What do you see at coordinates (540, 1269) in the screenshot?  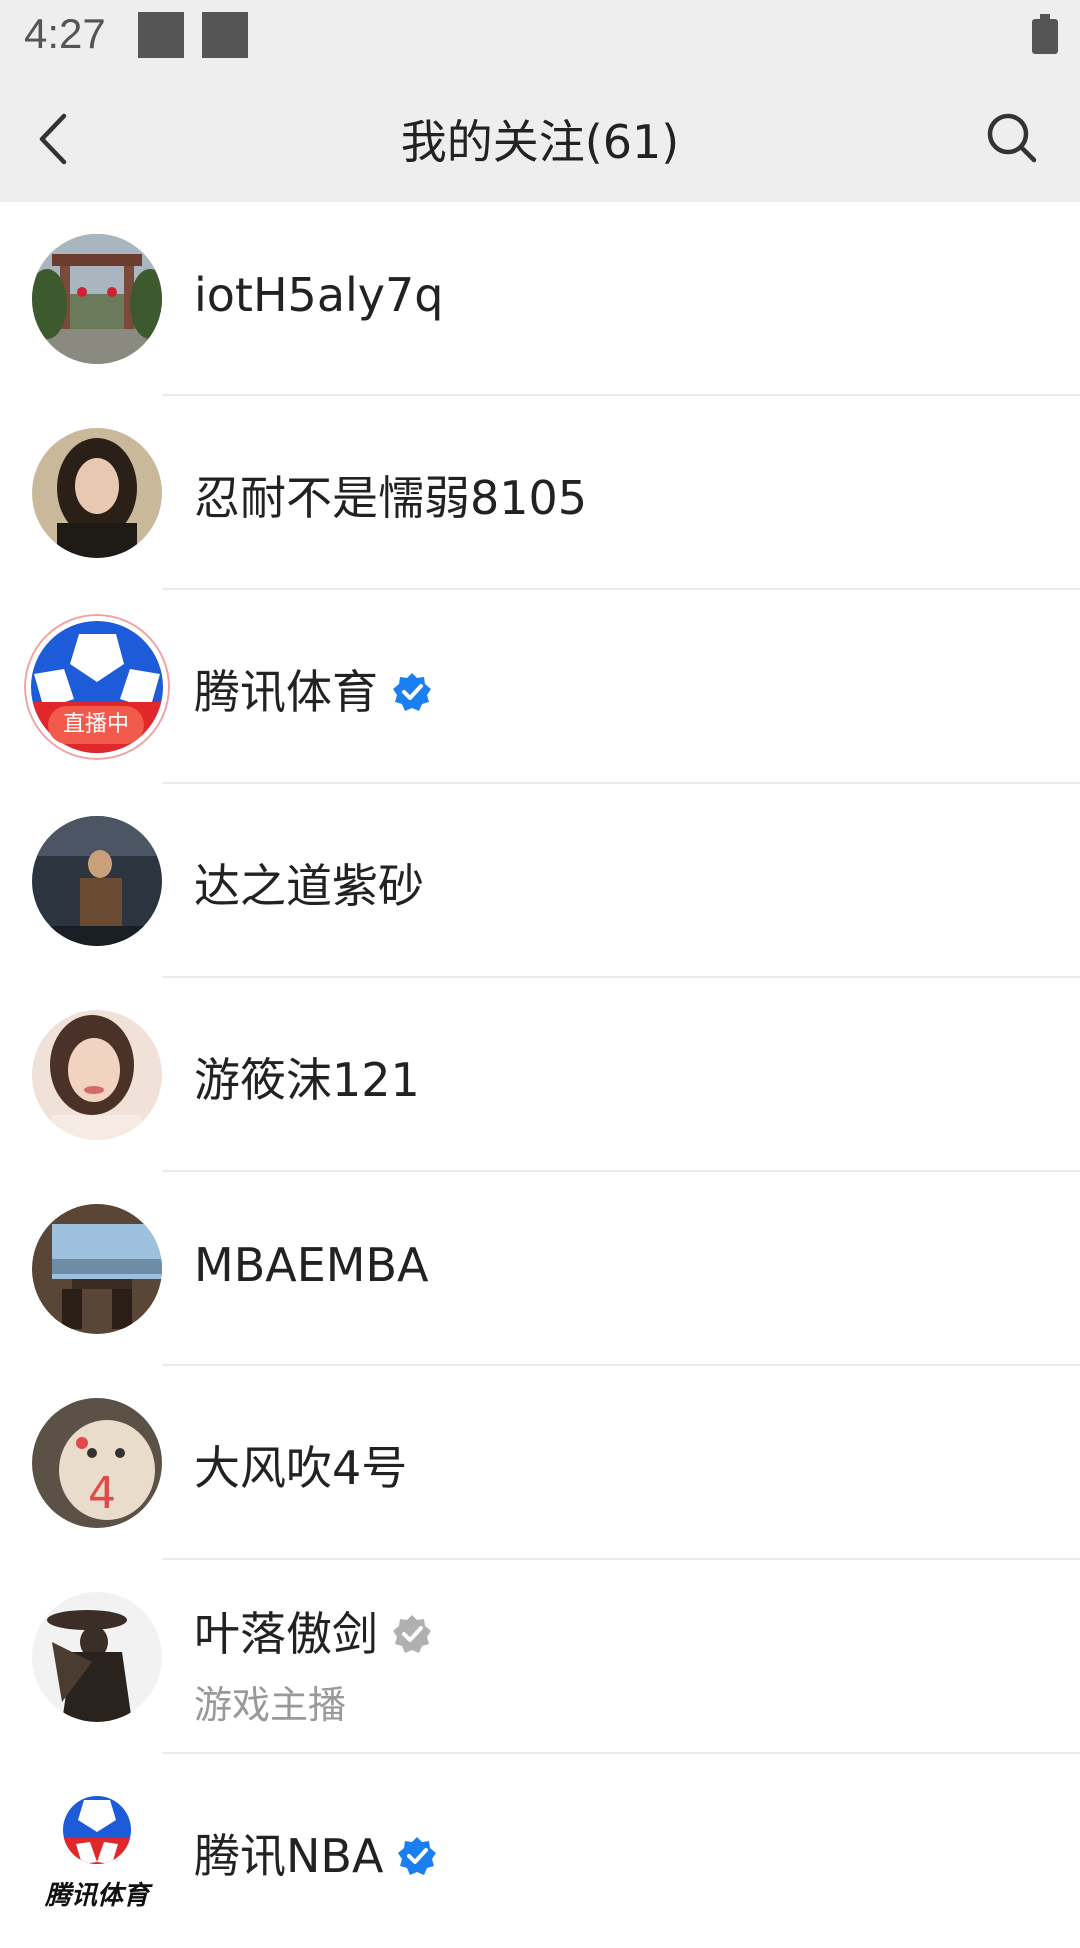 I see `list-item: MBAEMBA` at bounding box center [540, 1269].